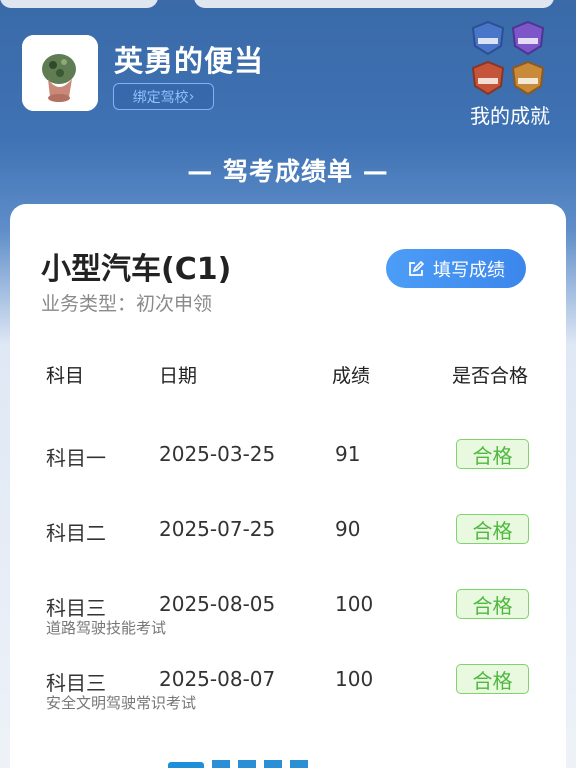 Image resolution: width=576 pixels, height=768 pixels. I want to click on column-header-subject: 科目, so click(65, 376).